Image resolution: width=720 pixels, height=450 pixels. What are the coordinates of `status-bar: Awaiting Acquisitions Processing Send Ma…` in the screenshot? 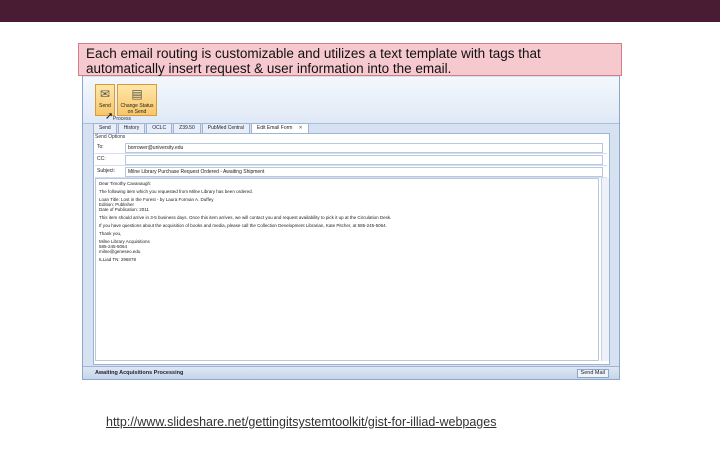 It's located at (351, 372).